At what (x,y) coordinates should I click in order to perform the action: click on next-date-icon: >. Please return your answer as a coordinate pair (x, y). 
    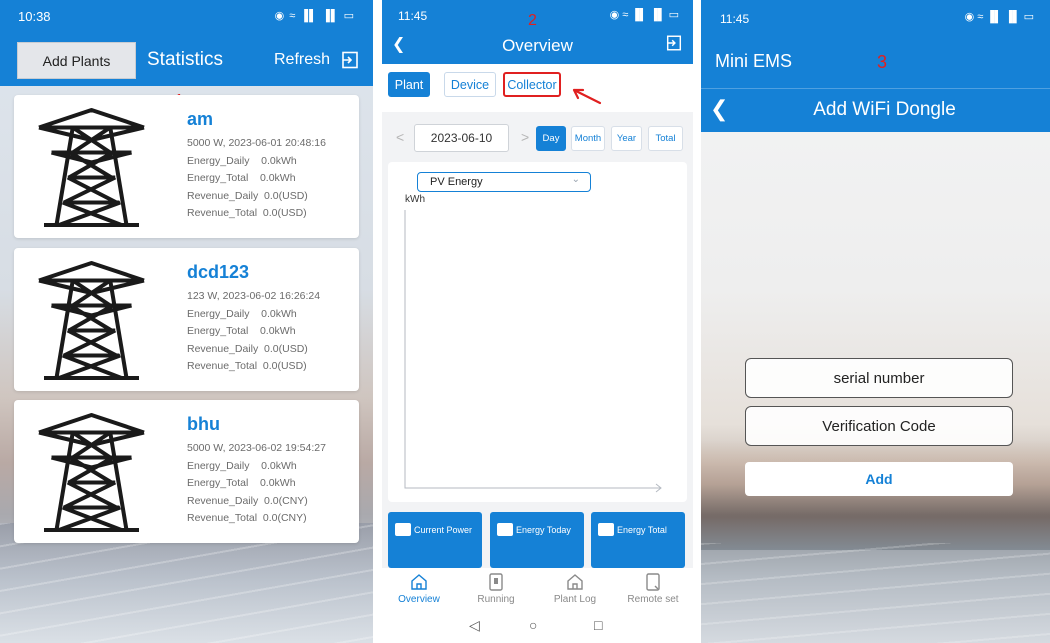
    Looking at the image, I should click on (525, 137).